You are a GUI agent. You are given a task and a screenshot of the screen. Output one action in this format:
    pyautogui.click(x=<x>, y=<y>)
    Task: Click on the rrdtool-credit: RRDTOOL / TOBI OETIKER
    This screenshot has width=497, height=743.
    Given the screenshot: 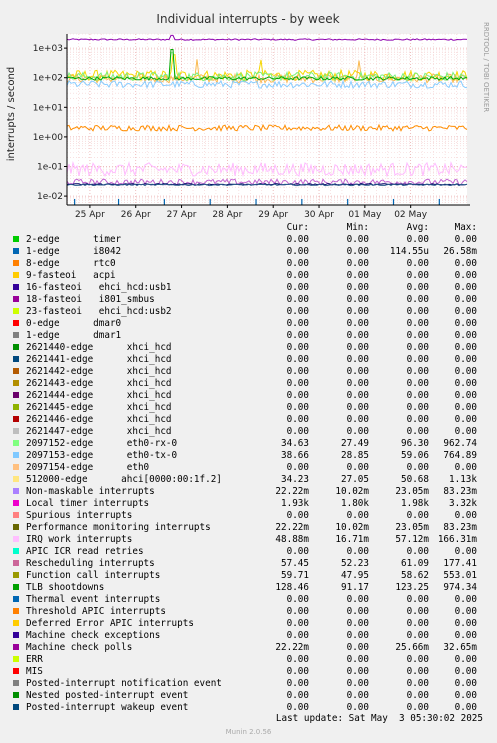 What is the action you would take?
    pyautogui.click(x=486, y=67)
    